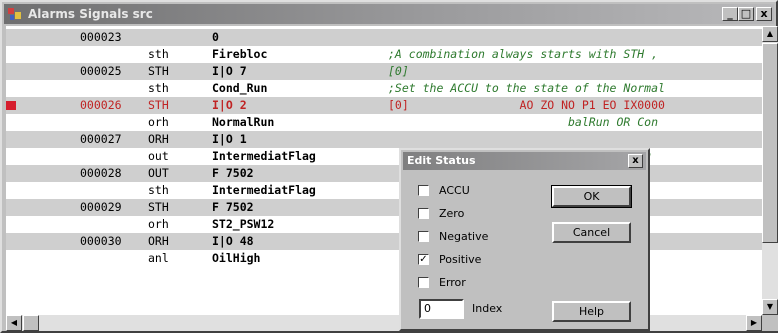  Describe the element at coordinates (240, 88) in the screenshot. I see `operand-cell: Cond_Run` at that location.